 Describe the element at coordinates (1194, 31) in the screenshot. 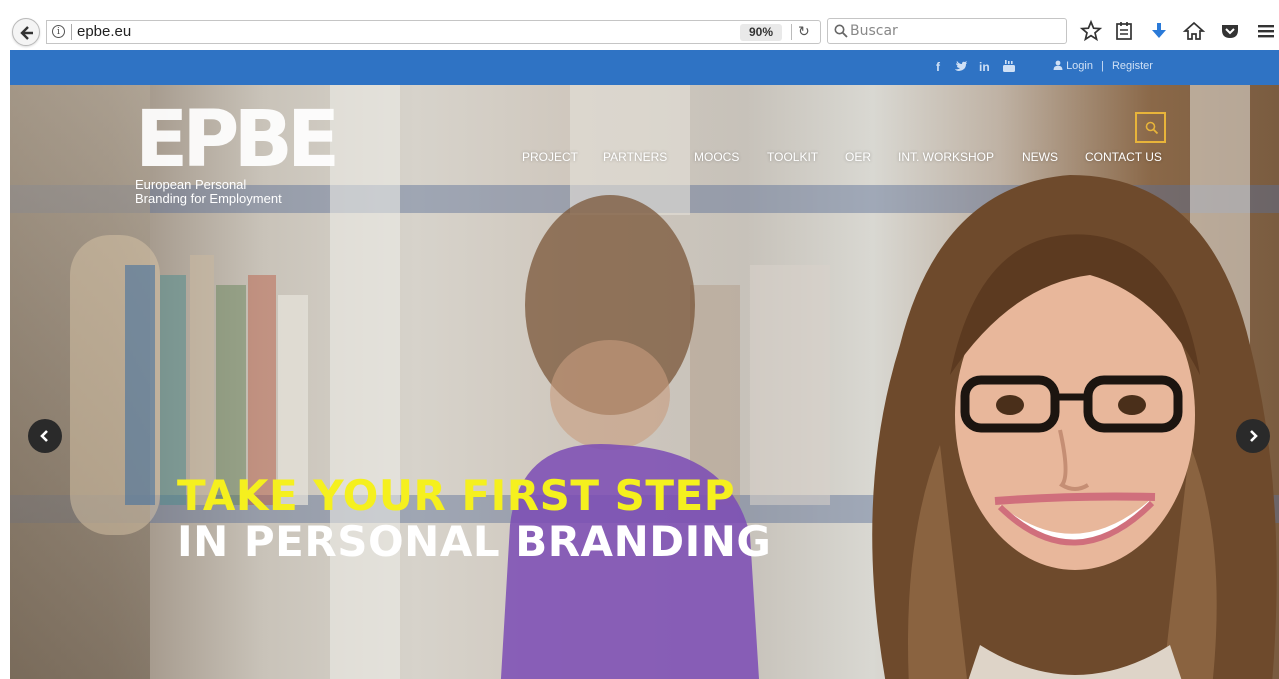

I see `home-icon` at that location.